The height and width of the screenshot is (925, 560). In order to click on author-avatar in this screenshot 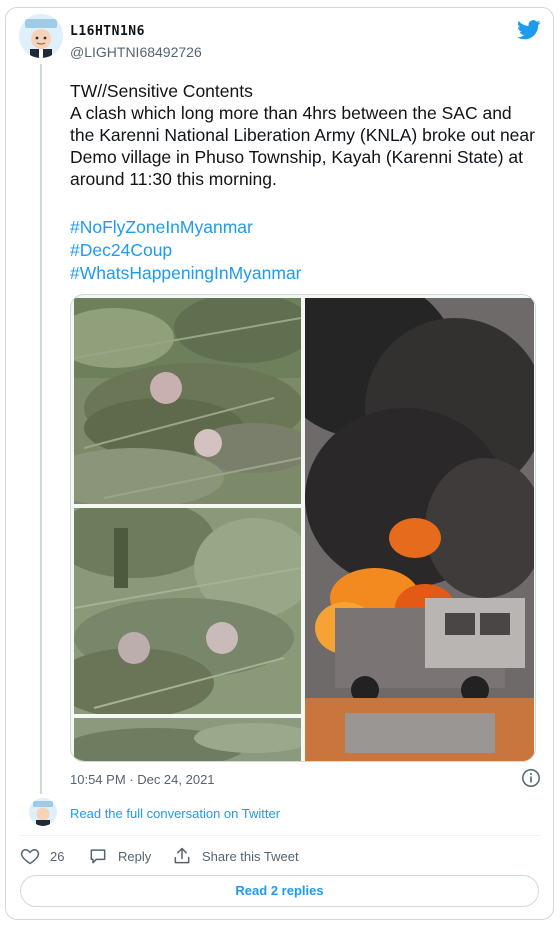, I will do `click(41, 36)`.